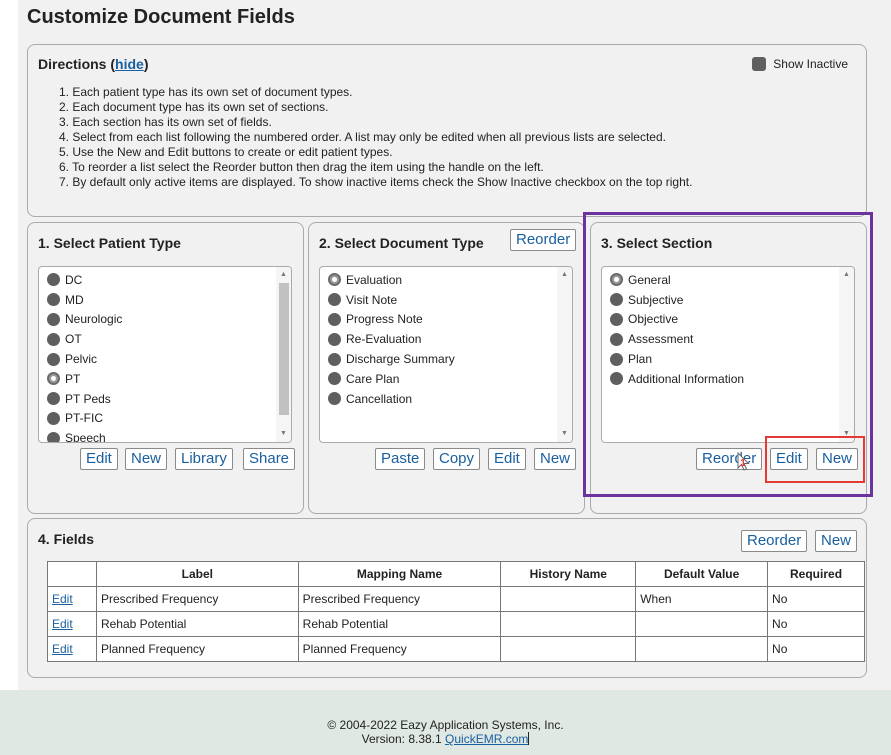 The height and width of the screenshot is (755, 891). What do you see at coordinates (400, 459) in the screenshot?
I see `document-type-paste-button: Paste` at bounding box center [400, 459].